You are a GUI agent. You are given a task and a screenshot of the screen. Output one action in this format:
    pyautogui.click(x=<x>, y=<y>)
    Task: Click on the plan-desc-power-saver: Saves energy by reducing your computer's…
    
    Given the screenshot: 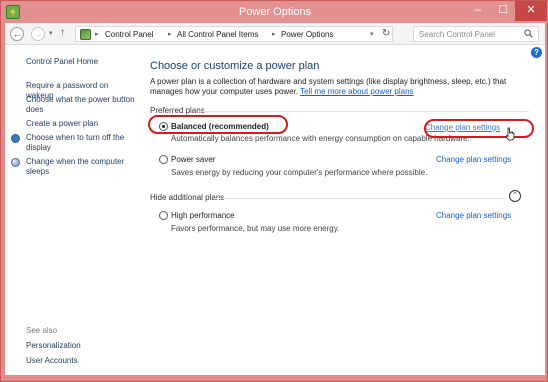 What is the action you would take?
    pyautogui.click(x=299, y=172)
    